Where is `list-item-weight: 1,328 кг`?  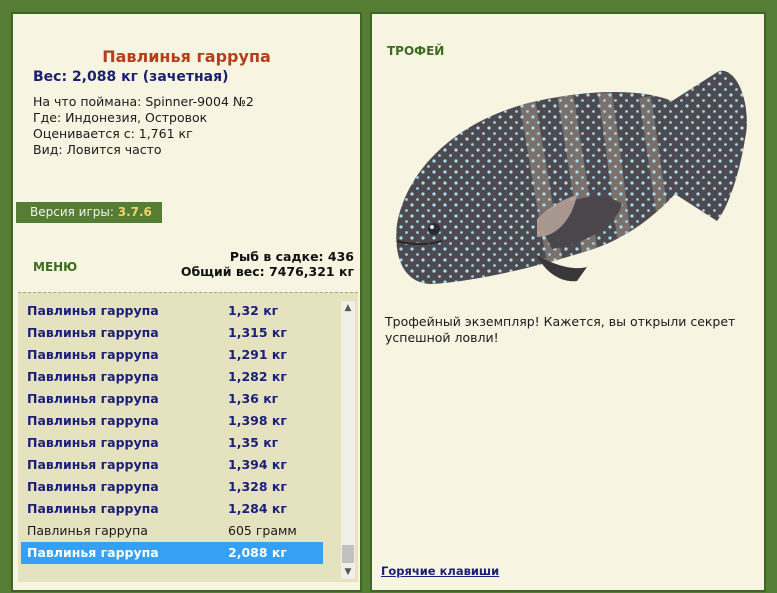 list-item-weight: 1,328 кг is located at coordinates (257, 486).